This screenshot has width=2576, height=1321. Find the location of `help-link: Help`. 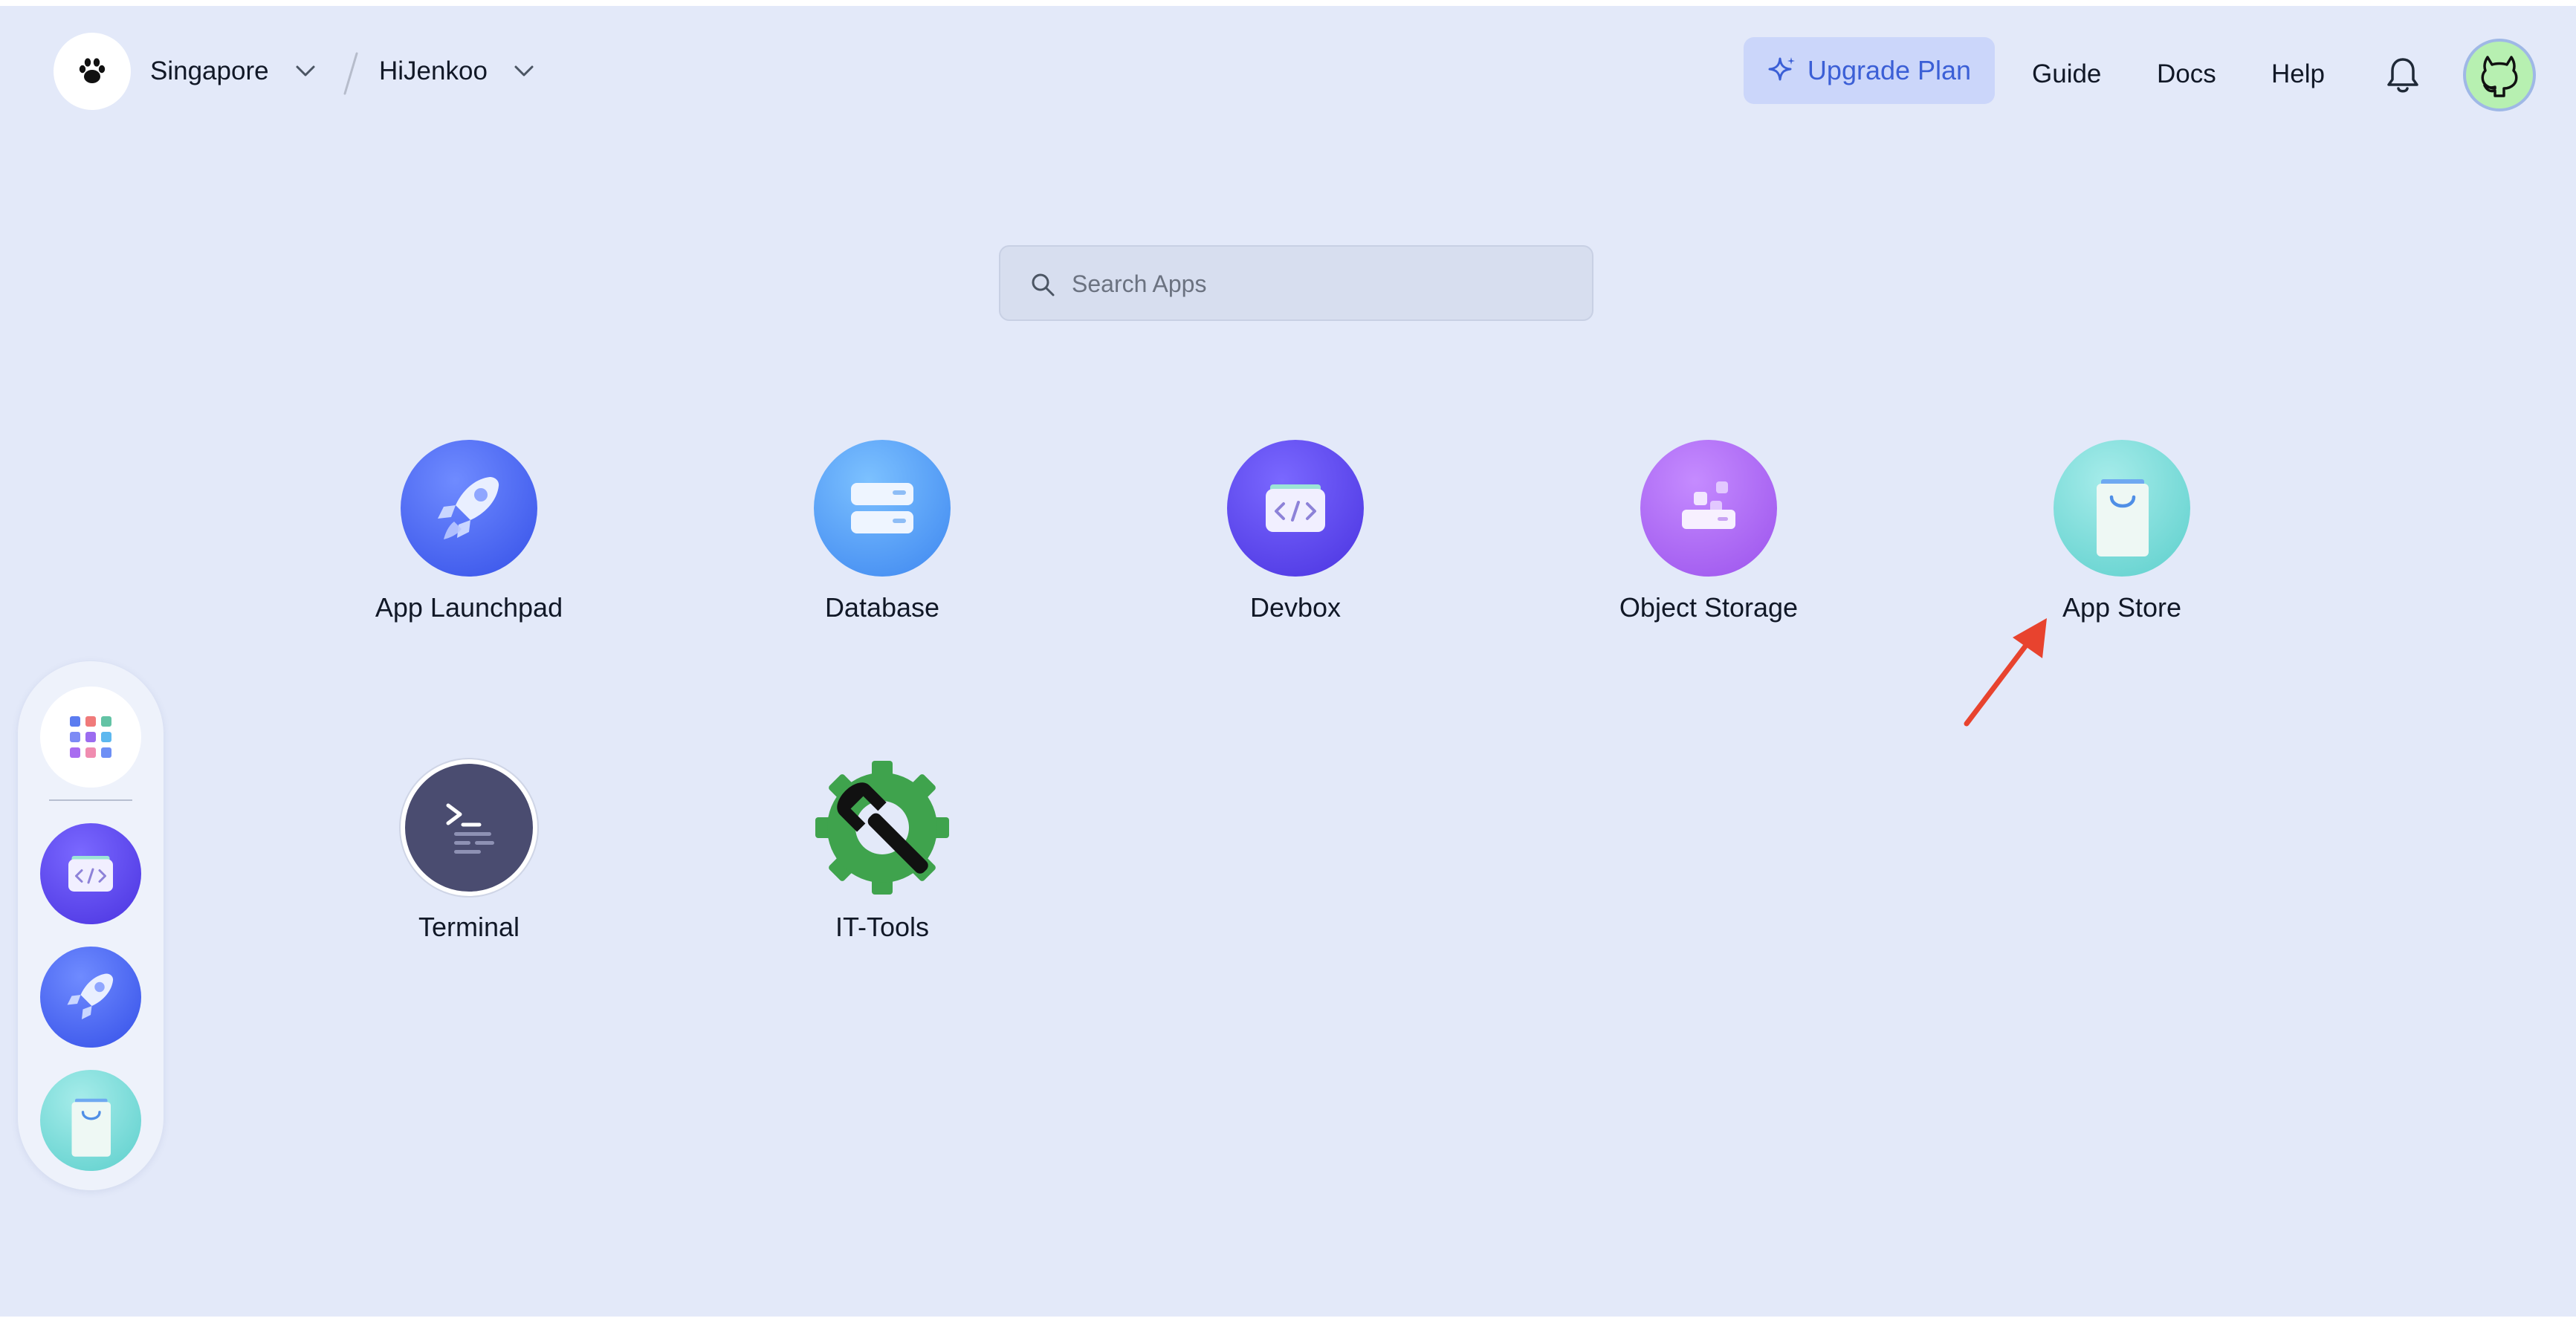

help-link: Help is located at coordinates (2298, 74).